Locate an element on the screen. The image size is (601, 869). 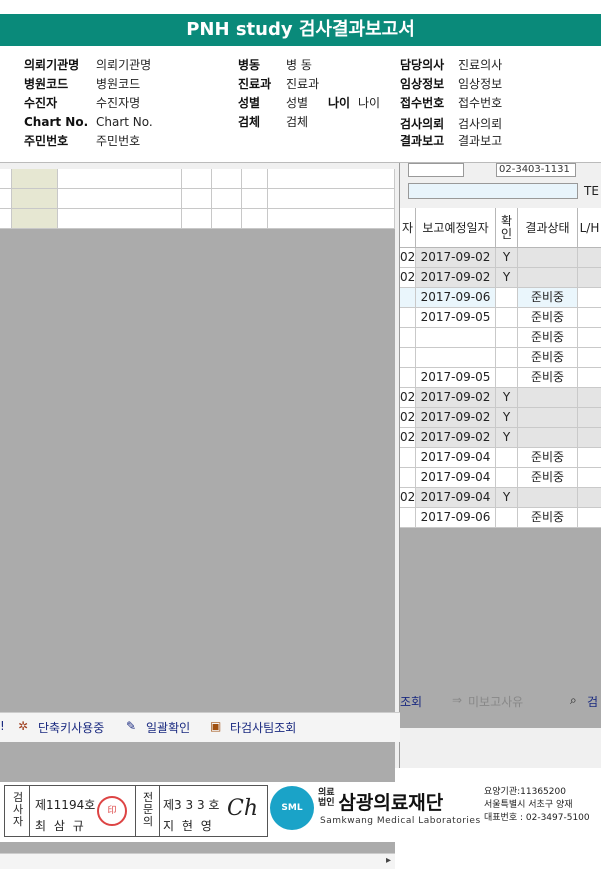
sml-logo-icon: SML is located at coordinates (292, 808).